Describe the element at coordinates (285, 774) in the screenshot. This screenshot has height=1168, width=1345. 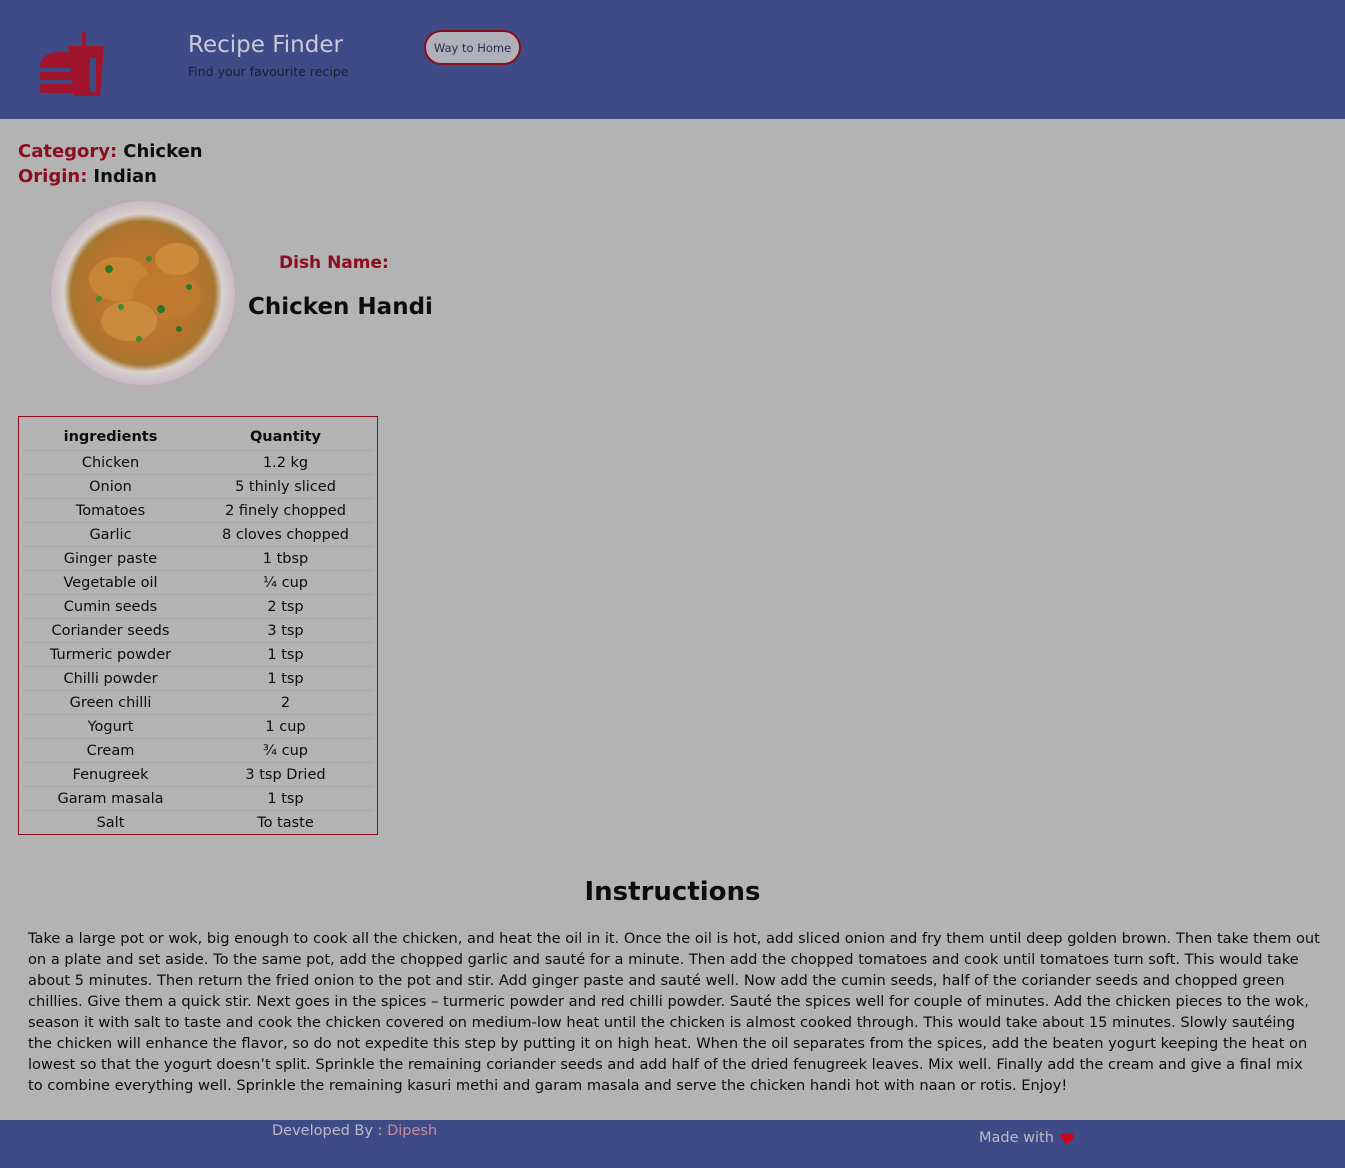
I see `ingredient-quantity: 3 tsp Dried` at that location.